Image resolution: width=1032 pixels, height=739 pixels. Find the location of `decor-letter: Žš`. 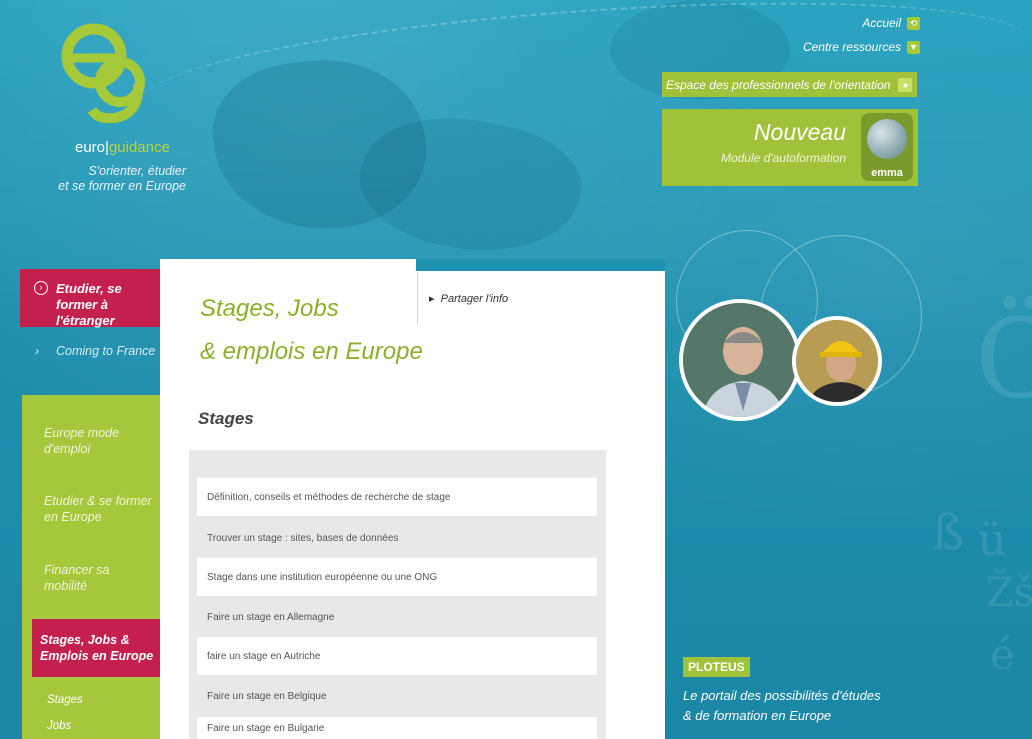

decor-letter: Žš is located at coordinates (1009, 593).